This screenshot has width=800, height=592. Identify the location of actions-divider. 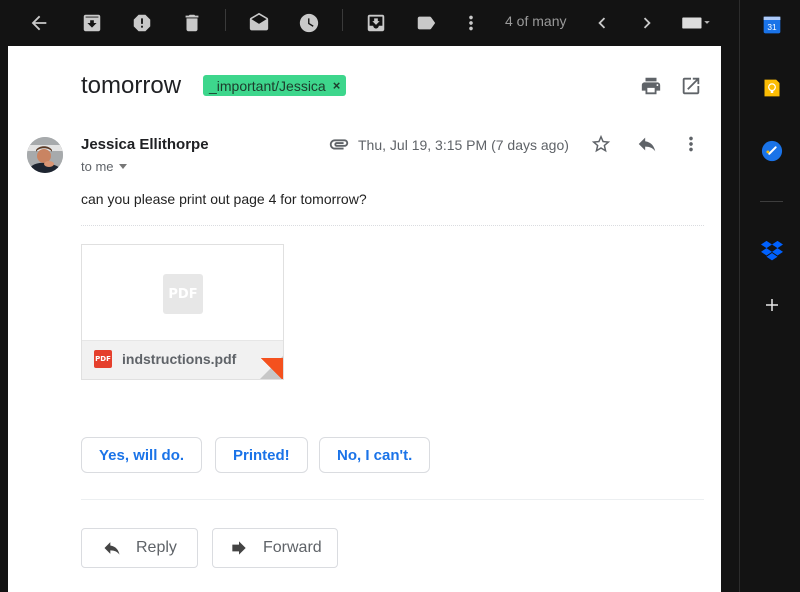
(392, 499).